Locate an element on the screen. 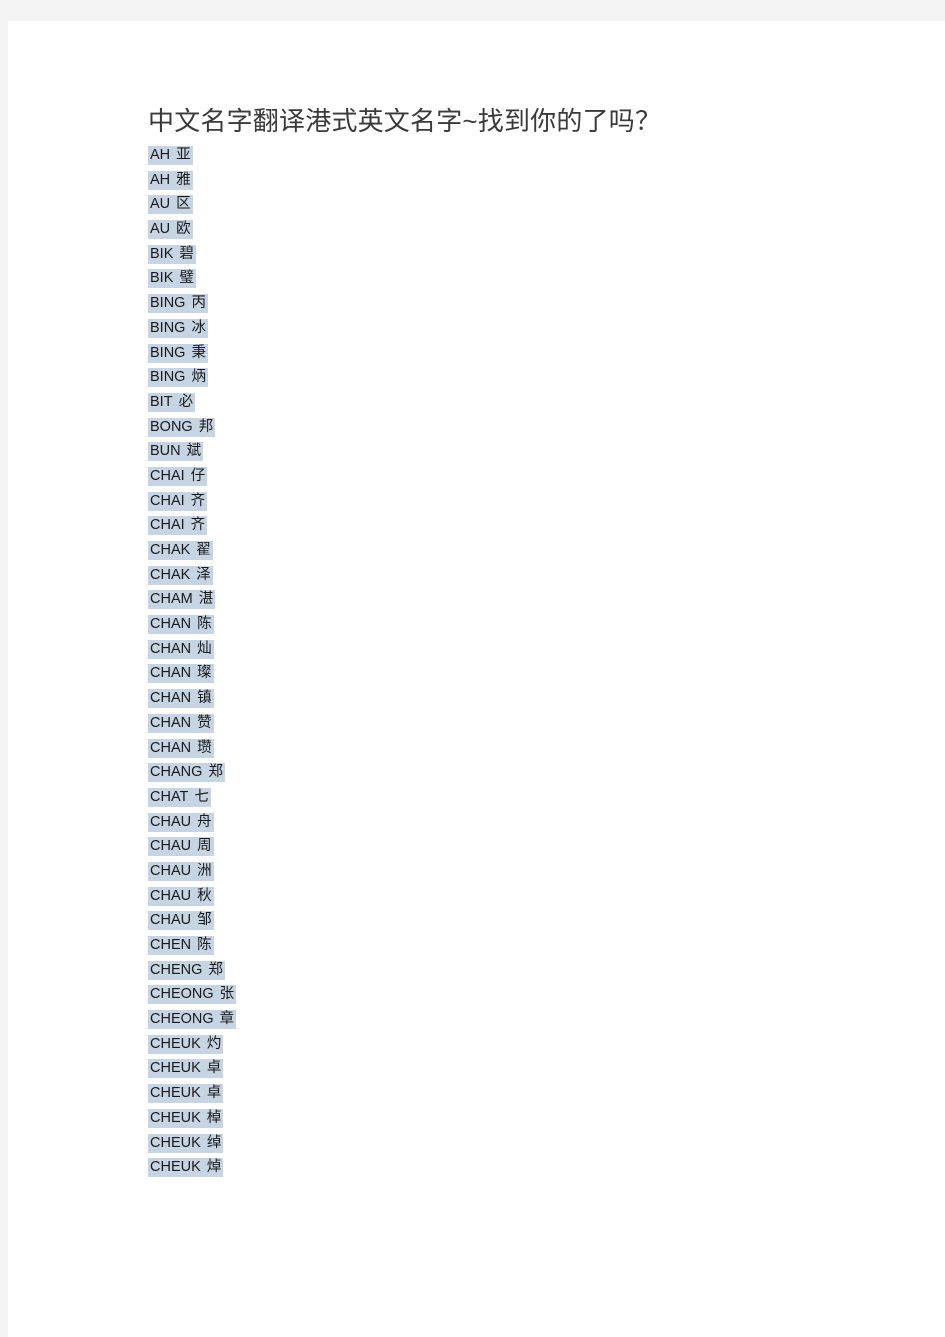  list-item: CHEUK 绰 is located at coordinates (528, 1143).